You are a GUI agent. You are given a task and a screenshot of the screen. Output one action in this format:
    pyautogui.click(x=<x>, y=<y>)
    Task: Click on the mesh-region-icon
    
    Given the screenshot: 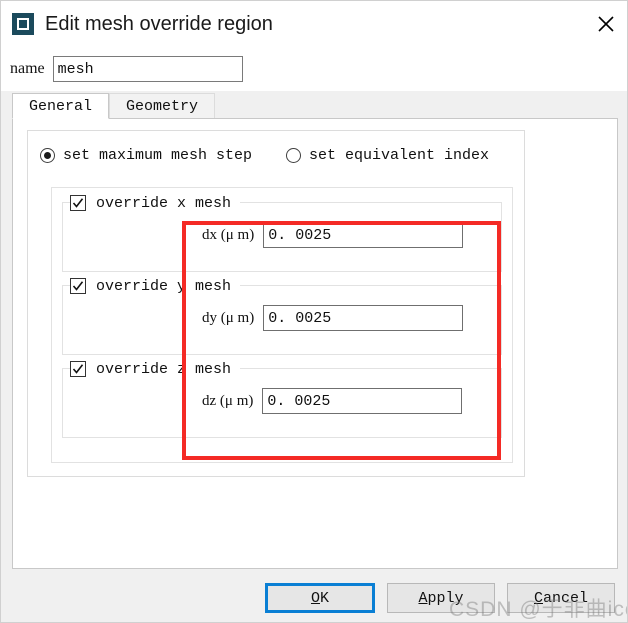 What is the action you would take?
    pyautogui.click(x=23, y=24)
    